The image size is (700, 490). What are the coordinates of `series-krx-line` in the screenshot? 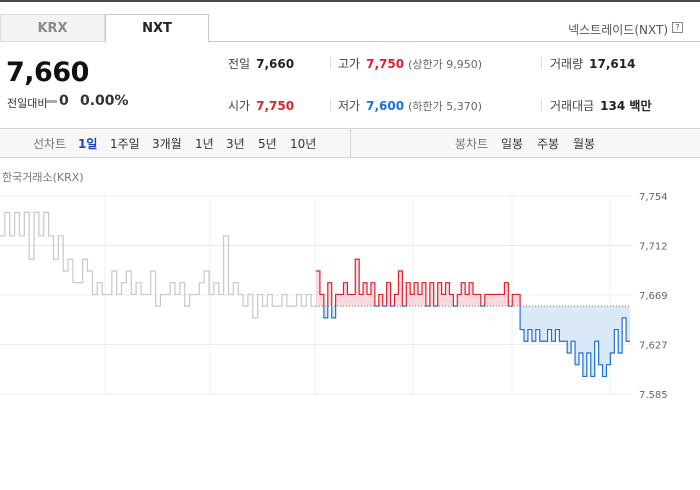 It's located at (158, 265).